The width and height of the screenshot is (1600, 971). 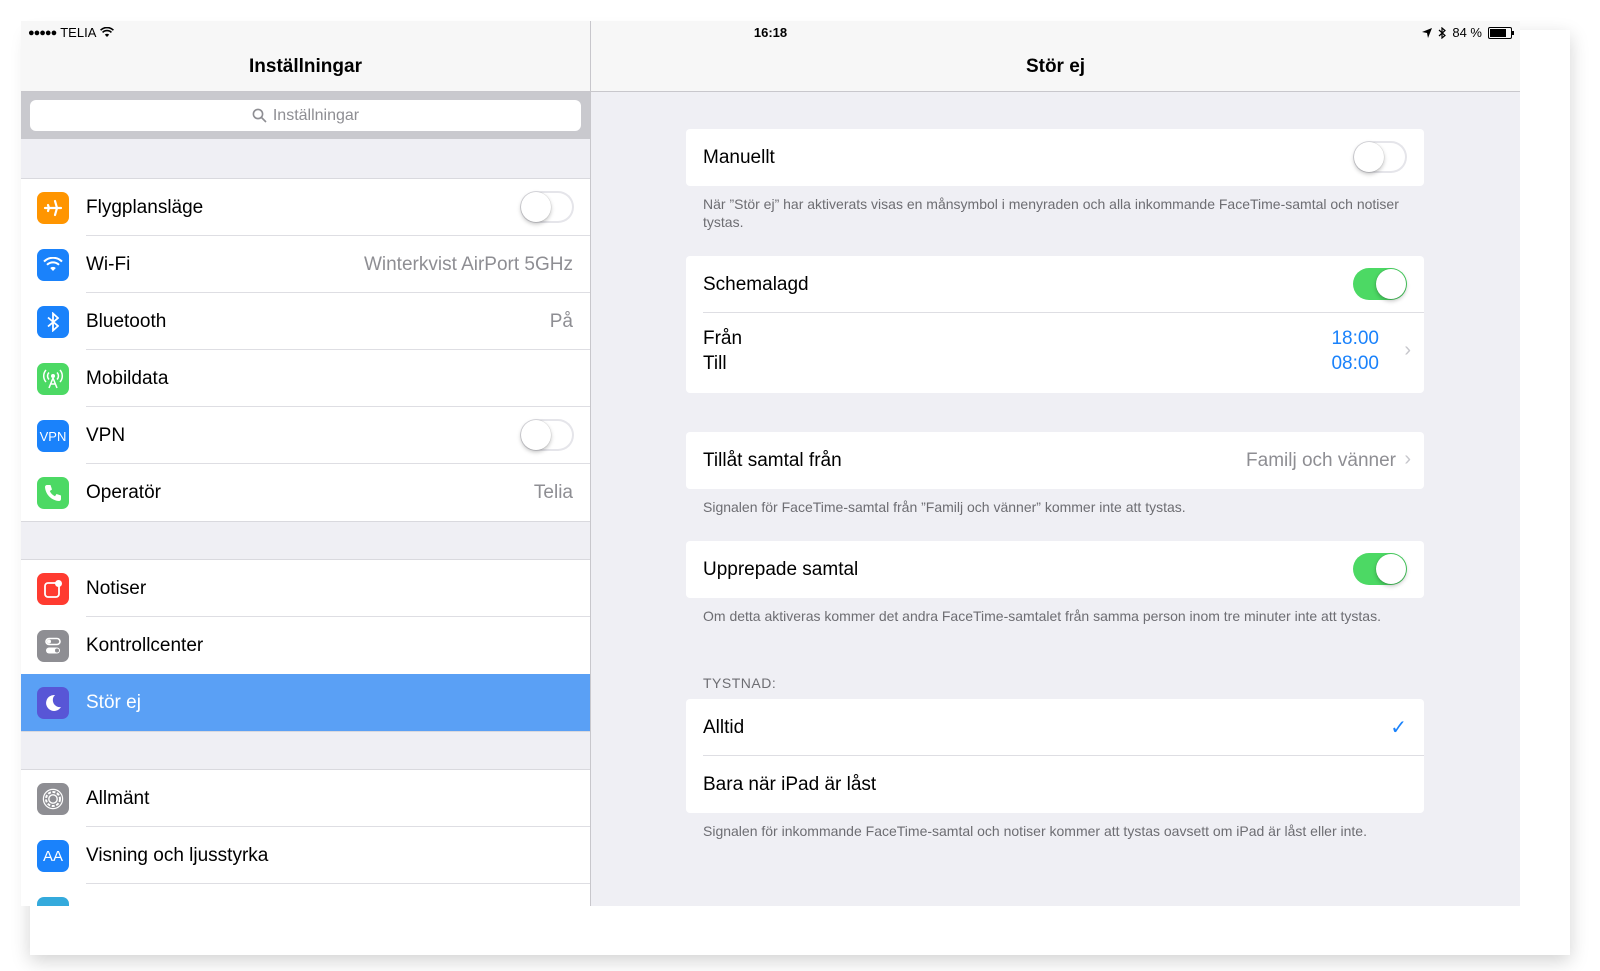 What do you see at coordinates (756, 284) in the screenshot?
I see `scheduled-label: Schemalagd` at bounding box center [756, 284].